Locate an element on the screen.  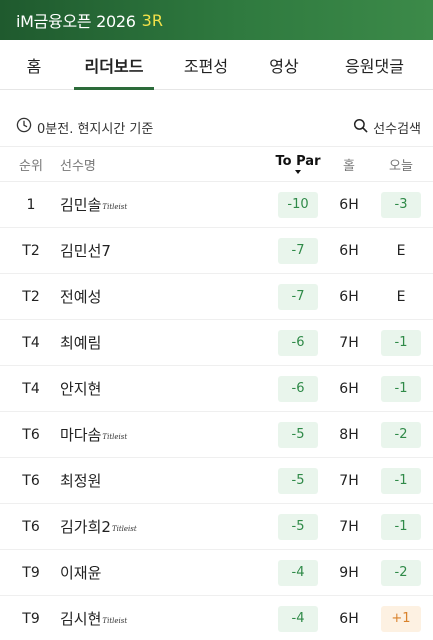
player-name-cell: 마다솜 Titleist is located at coordinates (93, 434).